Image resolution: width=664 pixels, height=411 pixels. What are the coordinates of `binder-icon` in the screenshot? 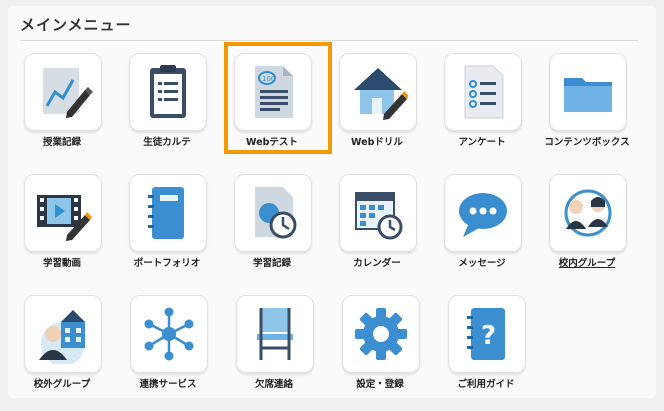 It's located at (166, 213).